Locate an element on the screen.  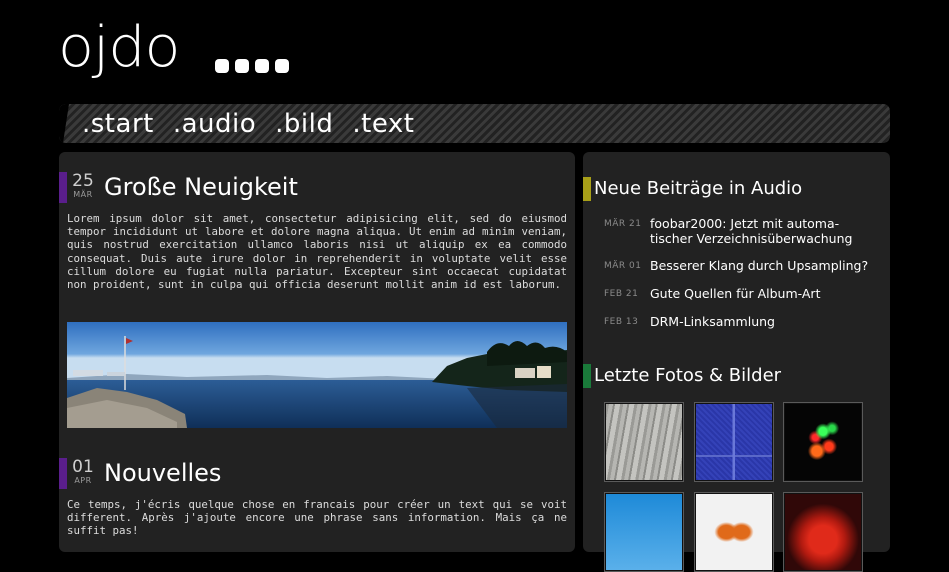
post-date: 25 MÄR is located at coordinates (83, 186).